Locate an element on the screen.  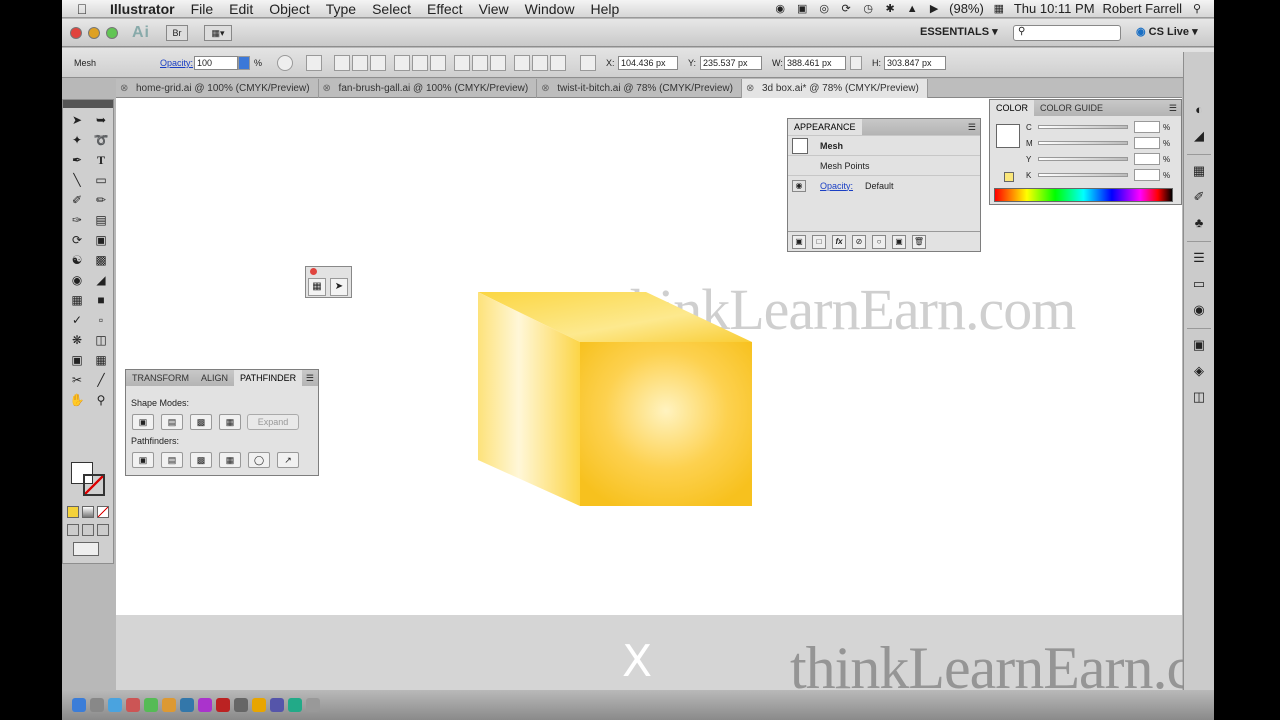
distribute-left-icon is located at coordinates (522, 63).